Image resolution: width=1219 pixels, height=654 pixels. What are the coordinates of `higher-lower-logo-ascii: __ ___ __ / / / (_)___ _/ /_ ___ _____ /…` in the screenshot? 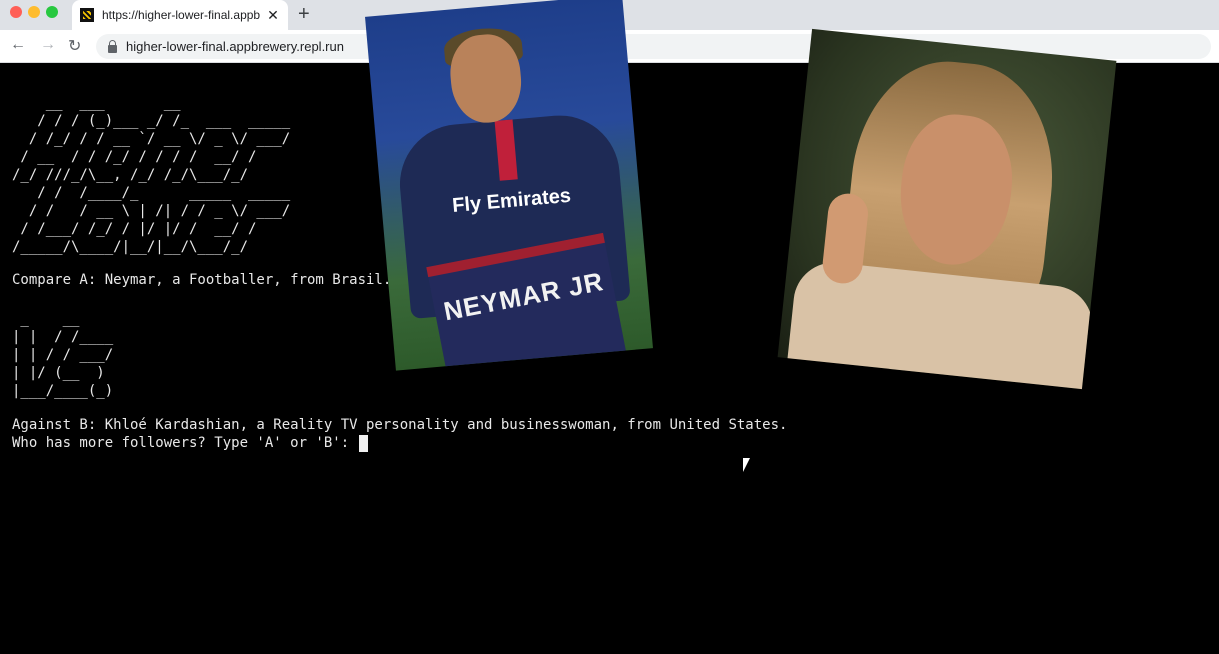 It's located at (151, 175).